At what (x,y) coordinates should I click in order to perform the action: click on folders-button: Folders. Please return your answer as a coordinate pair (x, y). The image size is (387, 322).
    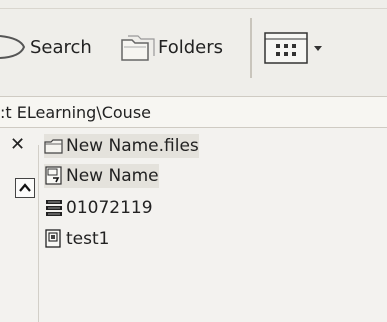
    Looking at the image, I should click on (170, 47).